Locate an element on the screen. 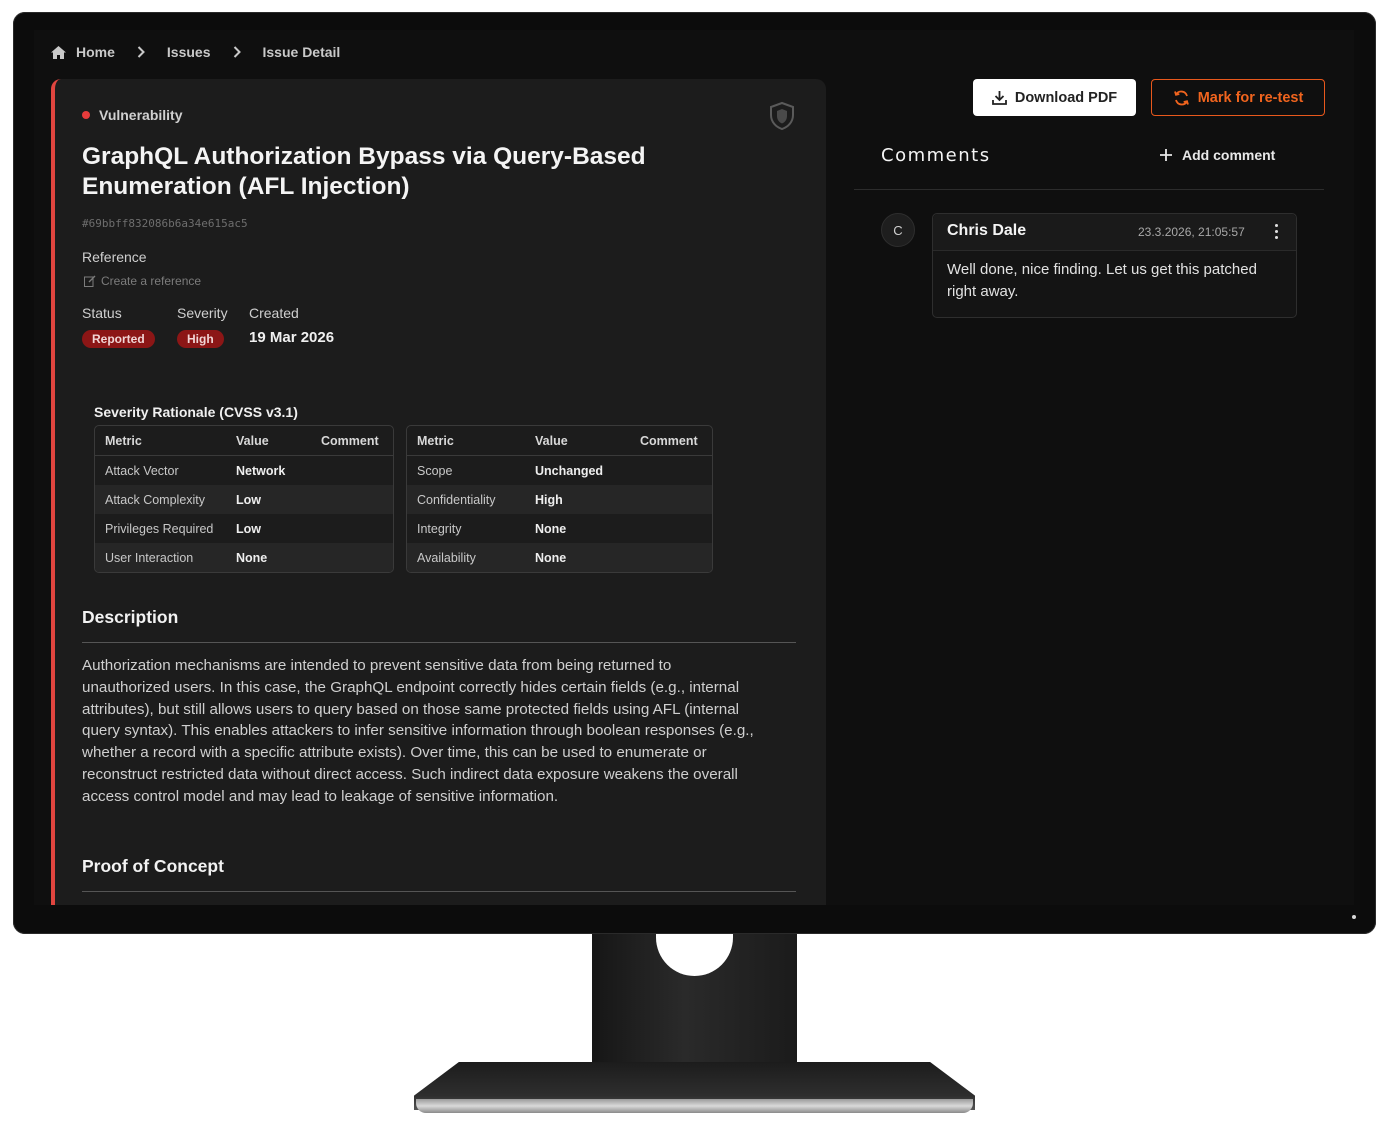 This screenshot has width=1389, height=1132. mark-retest-label: Mark for re-test is located at coordinates (1250, 97).